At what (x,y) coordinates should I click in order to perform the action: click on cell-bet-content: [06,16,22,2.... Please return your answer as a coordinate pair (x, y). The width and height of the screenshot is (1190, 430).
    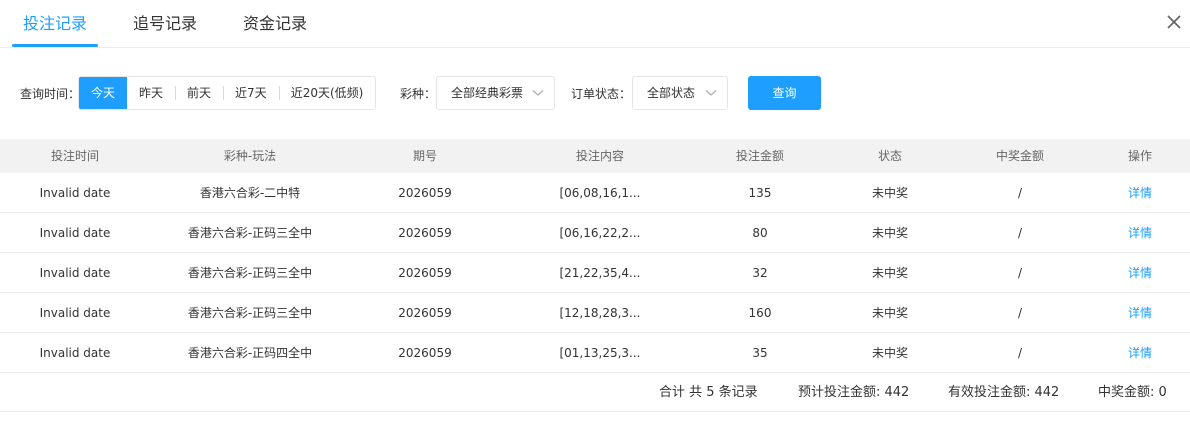
    Looking at the image, I should click on (600, 233).